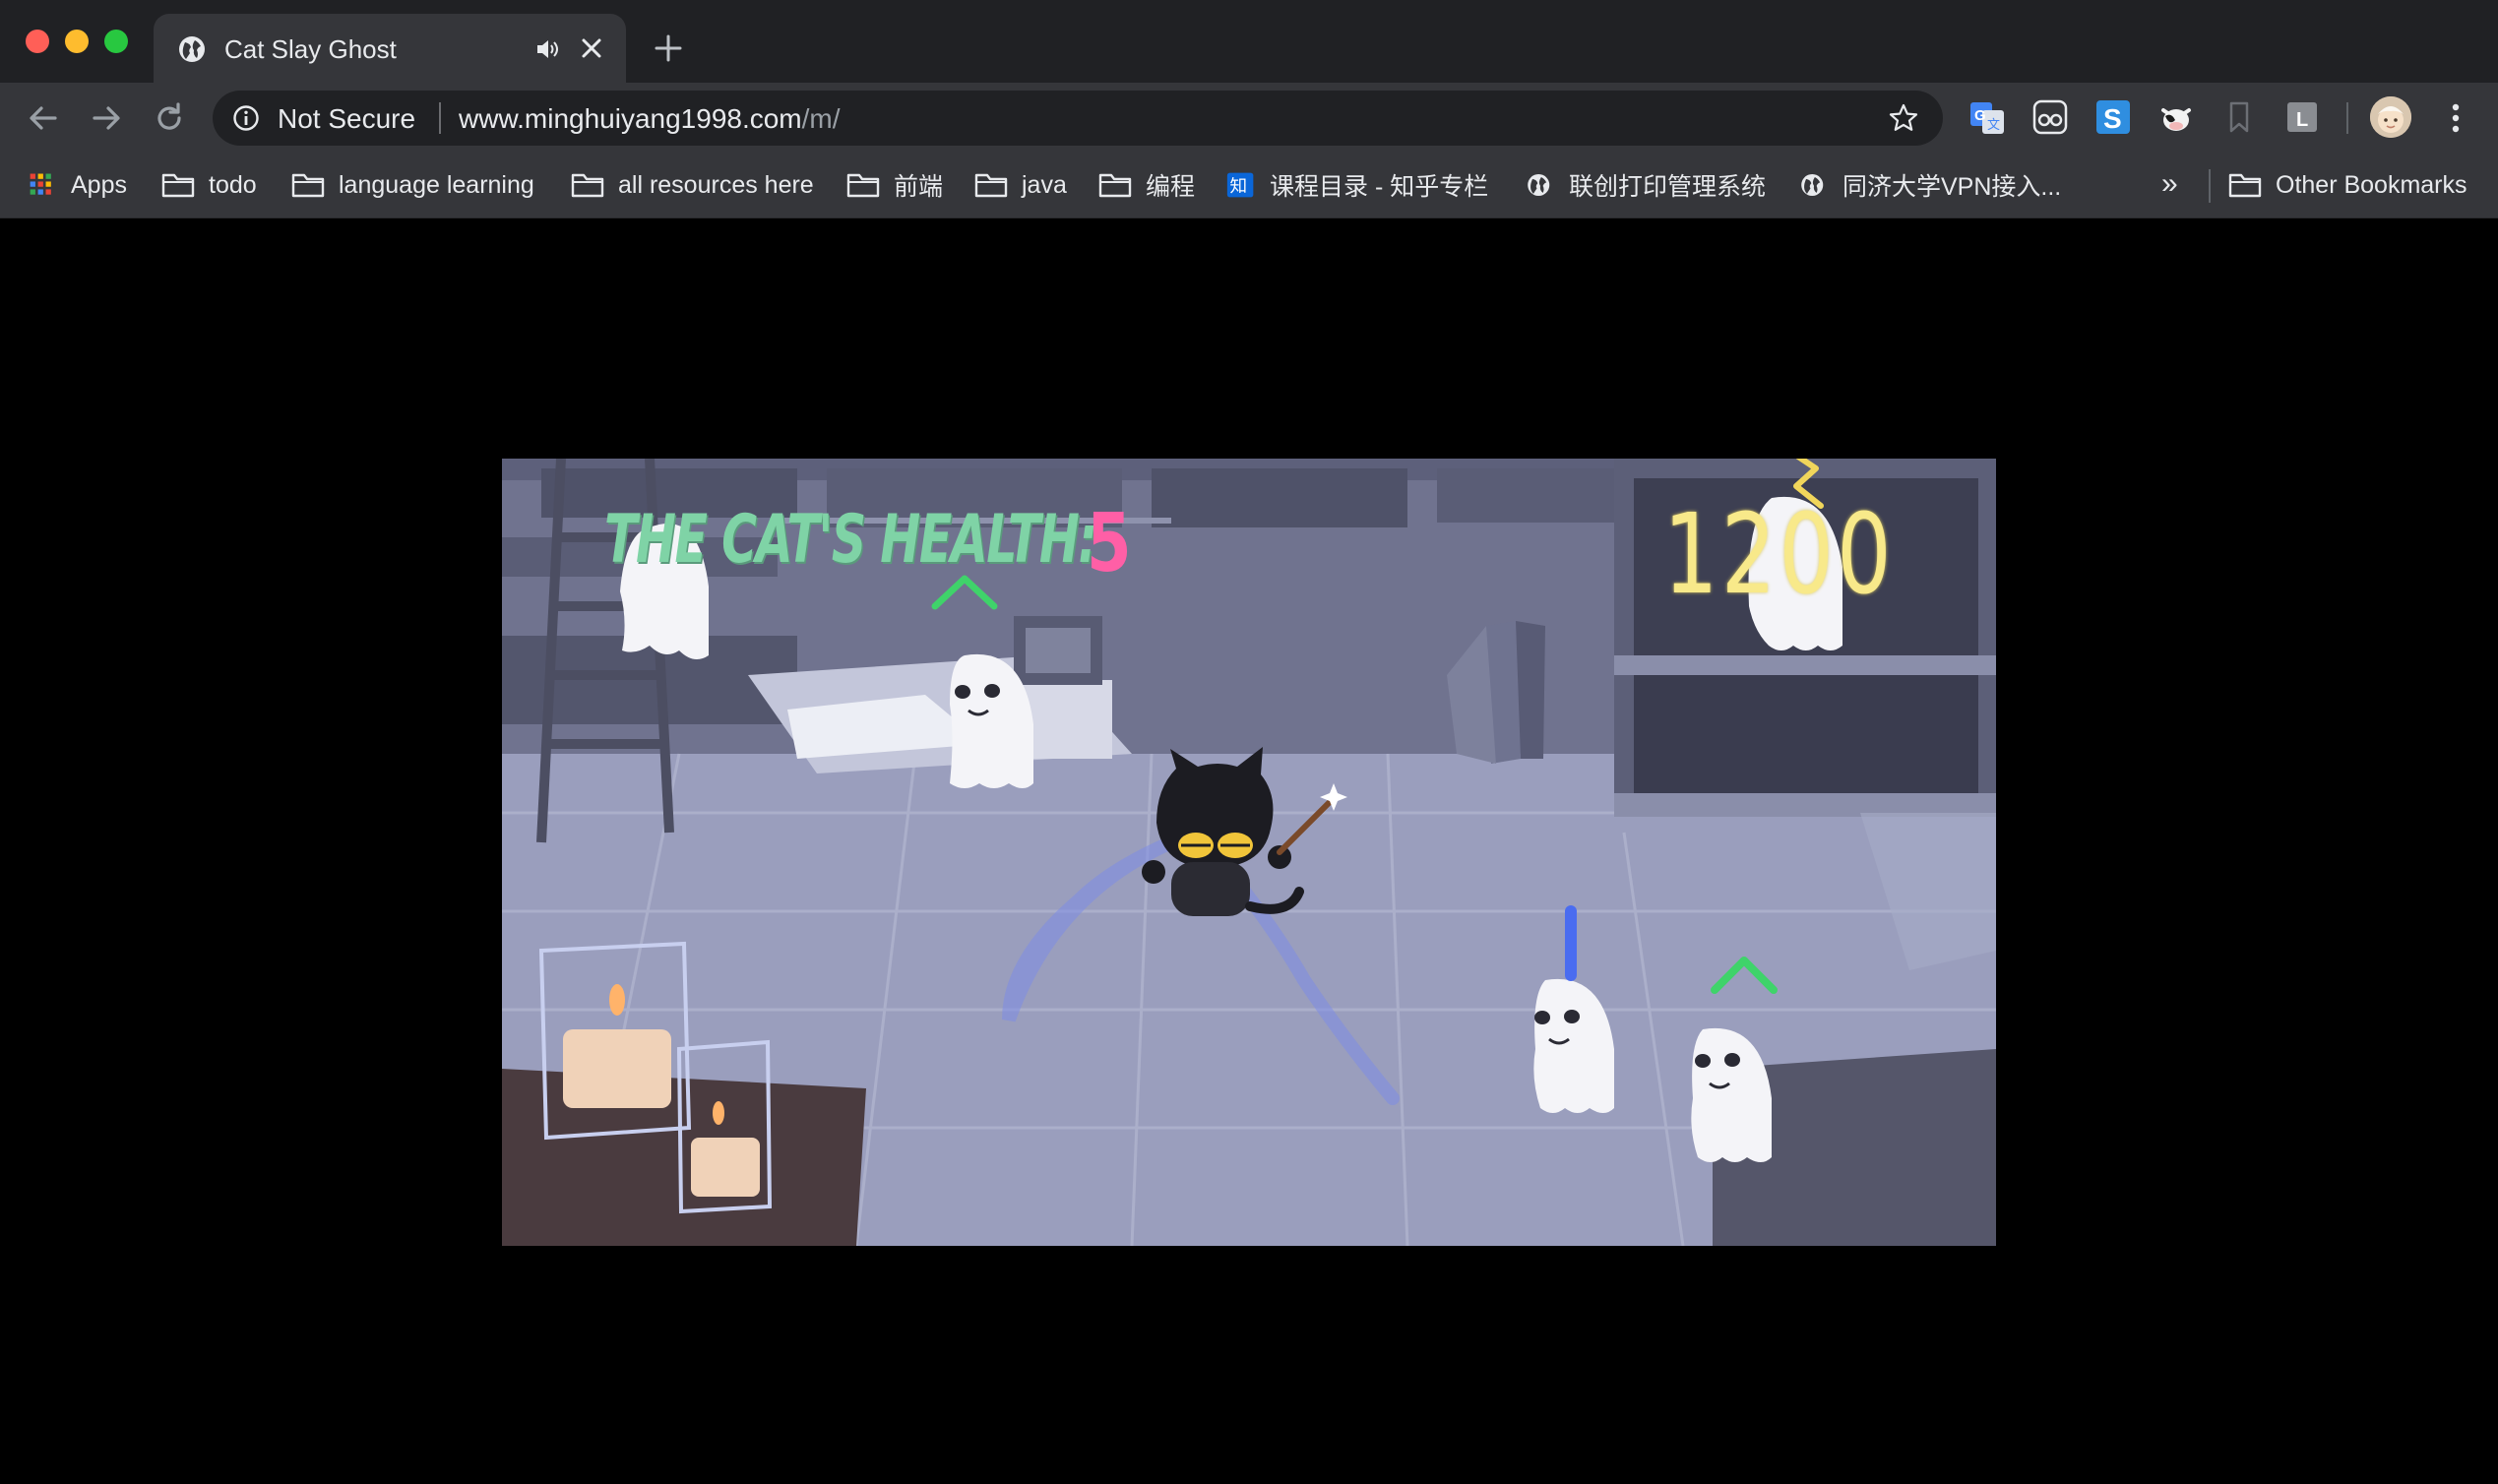  Describe the element at coordinates (919, 187) in the screenshot. I see `bookmark-label: 前端` at that location.